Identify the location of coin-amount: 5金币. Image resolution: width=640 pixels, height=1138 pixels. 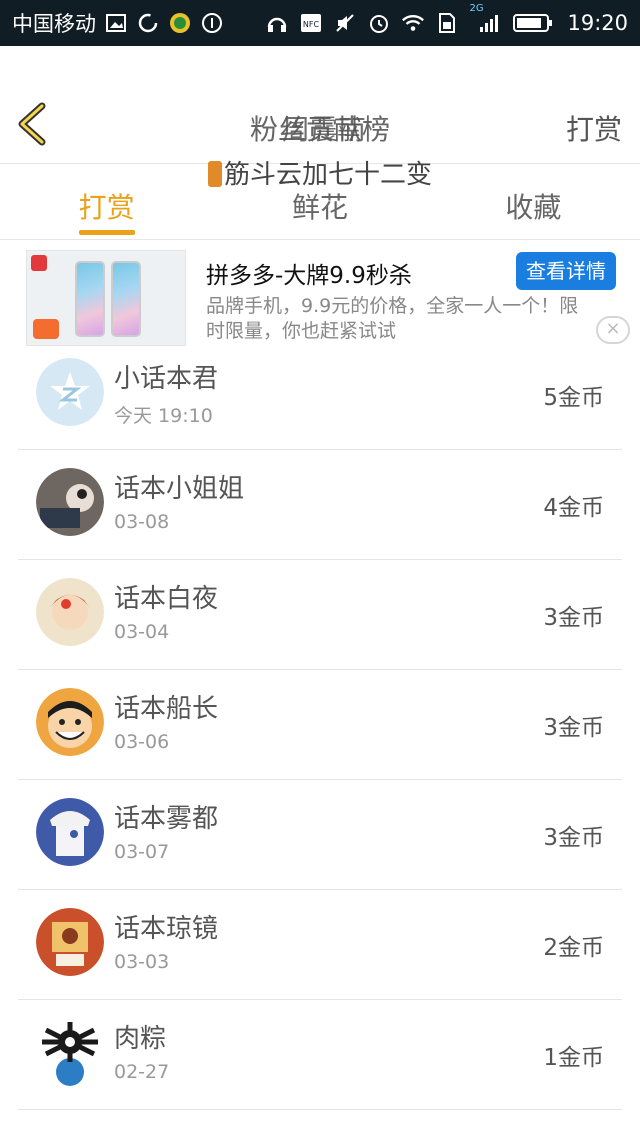
(573, 398).